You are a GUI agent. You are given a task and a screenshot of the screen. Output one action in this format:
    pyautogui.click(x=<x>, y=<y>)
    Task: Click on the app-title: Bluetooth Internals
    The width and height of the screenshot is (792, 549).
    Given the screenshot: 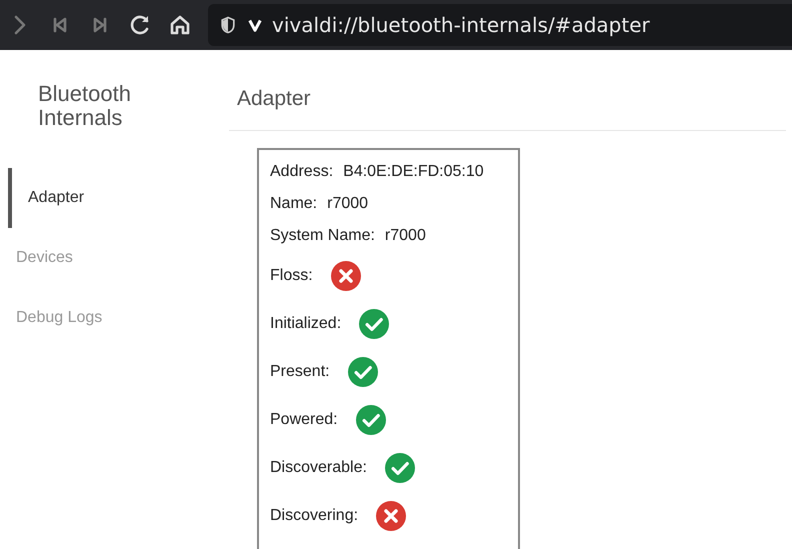 What is the action you would take?
    pyautogui.click(x=85, y=106)
    